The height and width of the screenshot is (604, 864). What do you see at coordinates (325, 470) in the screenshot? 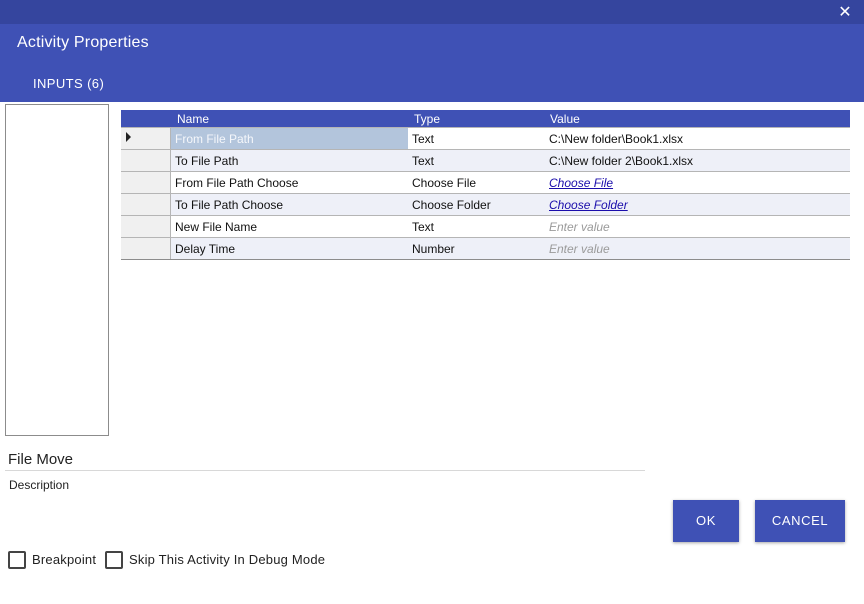
I see `activity-name-underline` at bounding box center [325, 470].